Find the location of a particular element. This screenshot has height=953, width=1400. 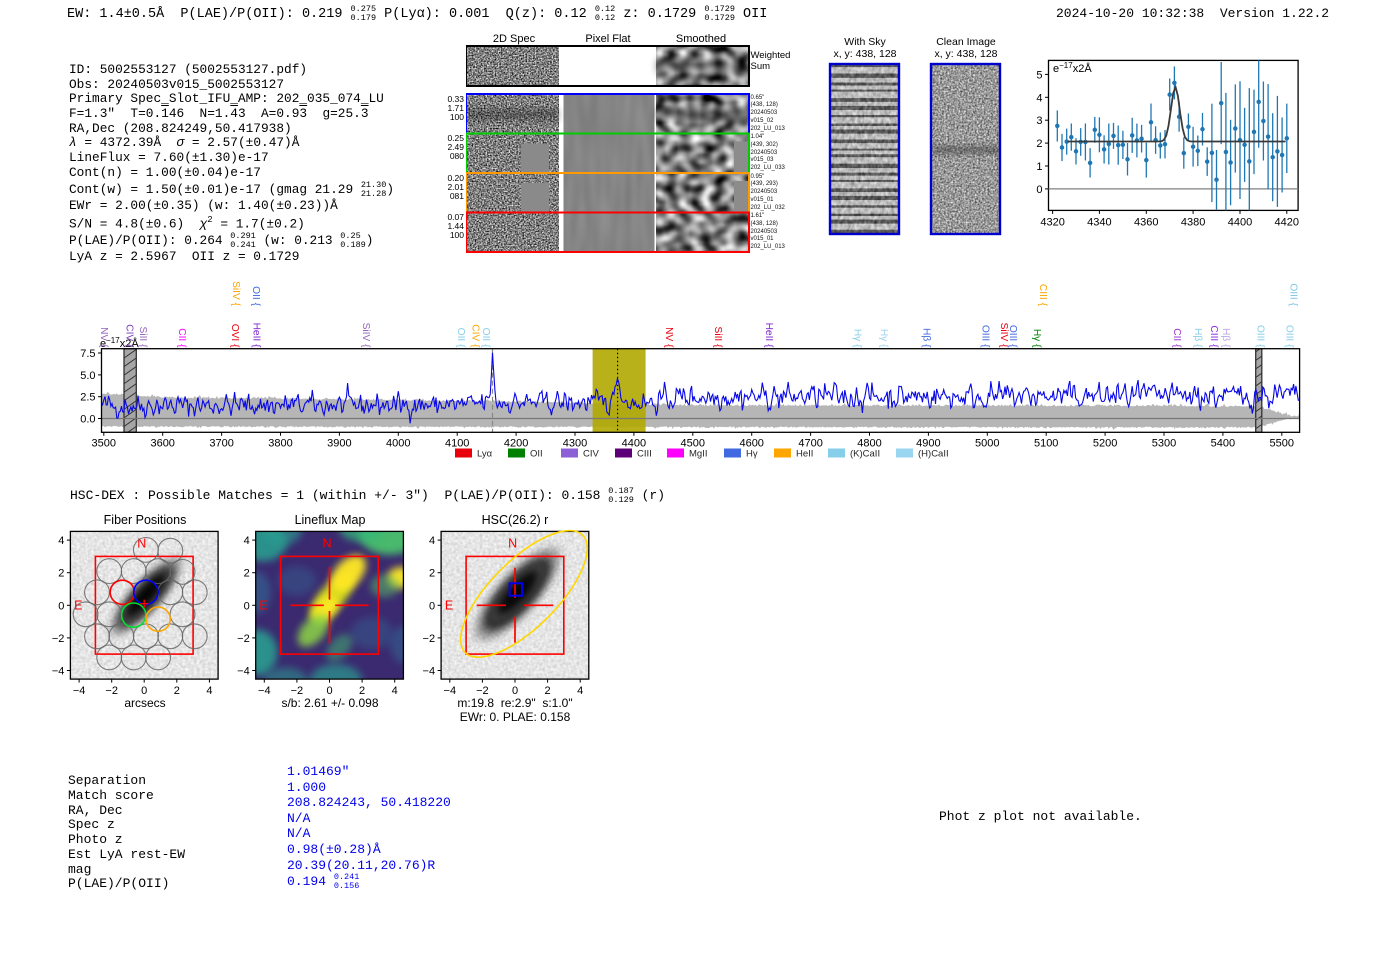

svg-text: 3700 is located at coordinates (221, 443).